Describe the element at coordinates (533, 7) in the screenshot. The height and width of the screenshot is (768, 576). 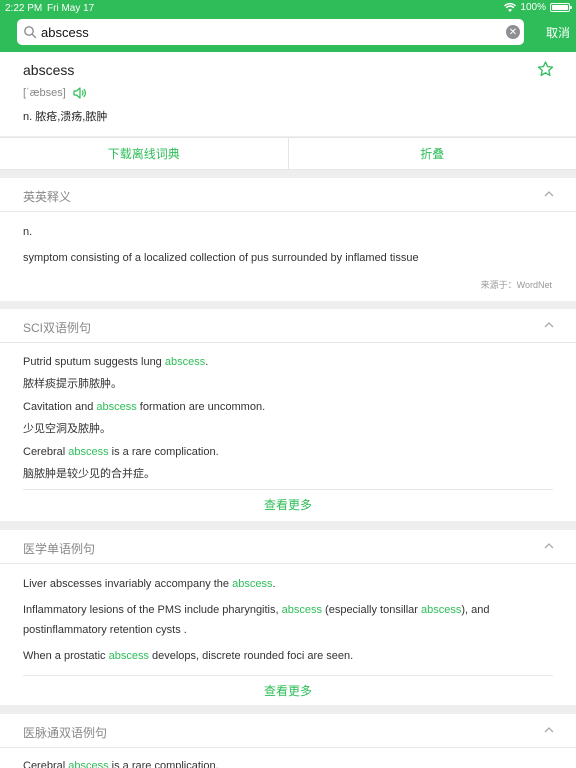
I see `battery-percent: 100%` at that location.